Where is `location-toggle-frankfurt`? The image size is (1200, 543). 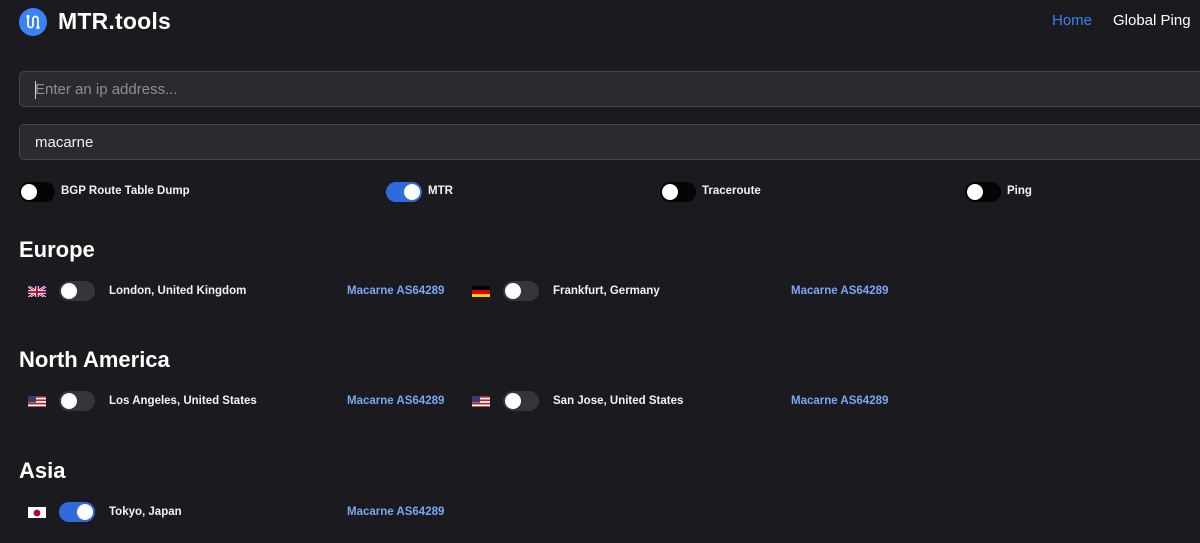
location-toggle-frankfurt is located at coordinates (521, 291).